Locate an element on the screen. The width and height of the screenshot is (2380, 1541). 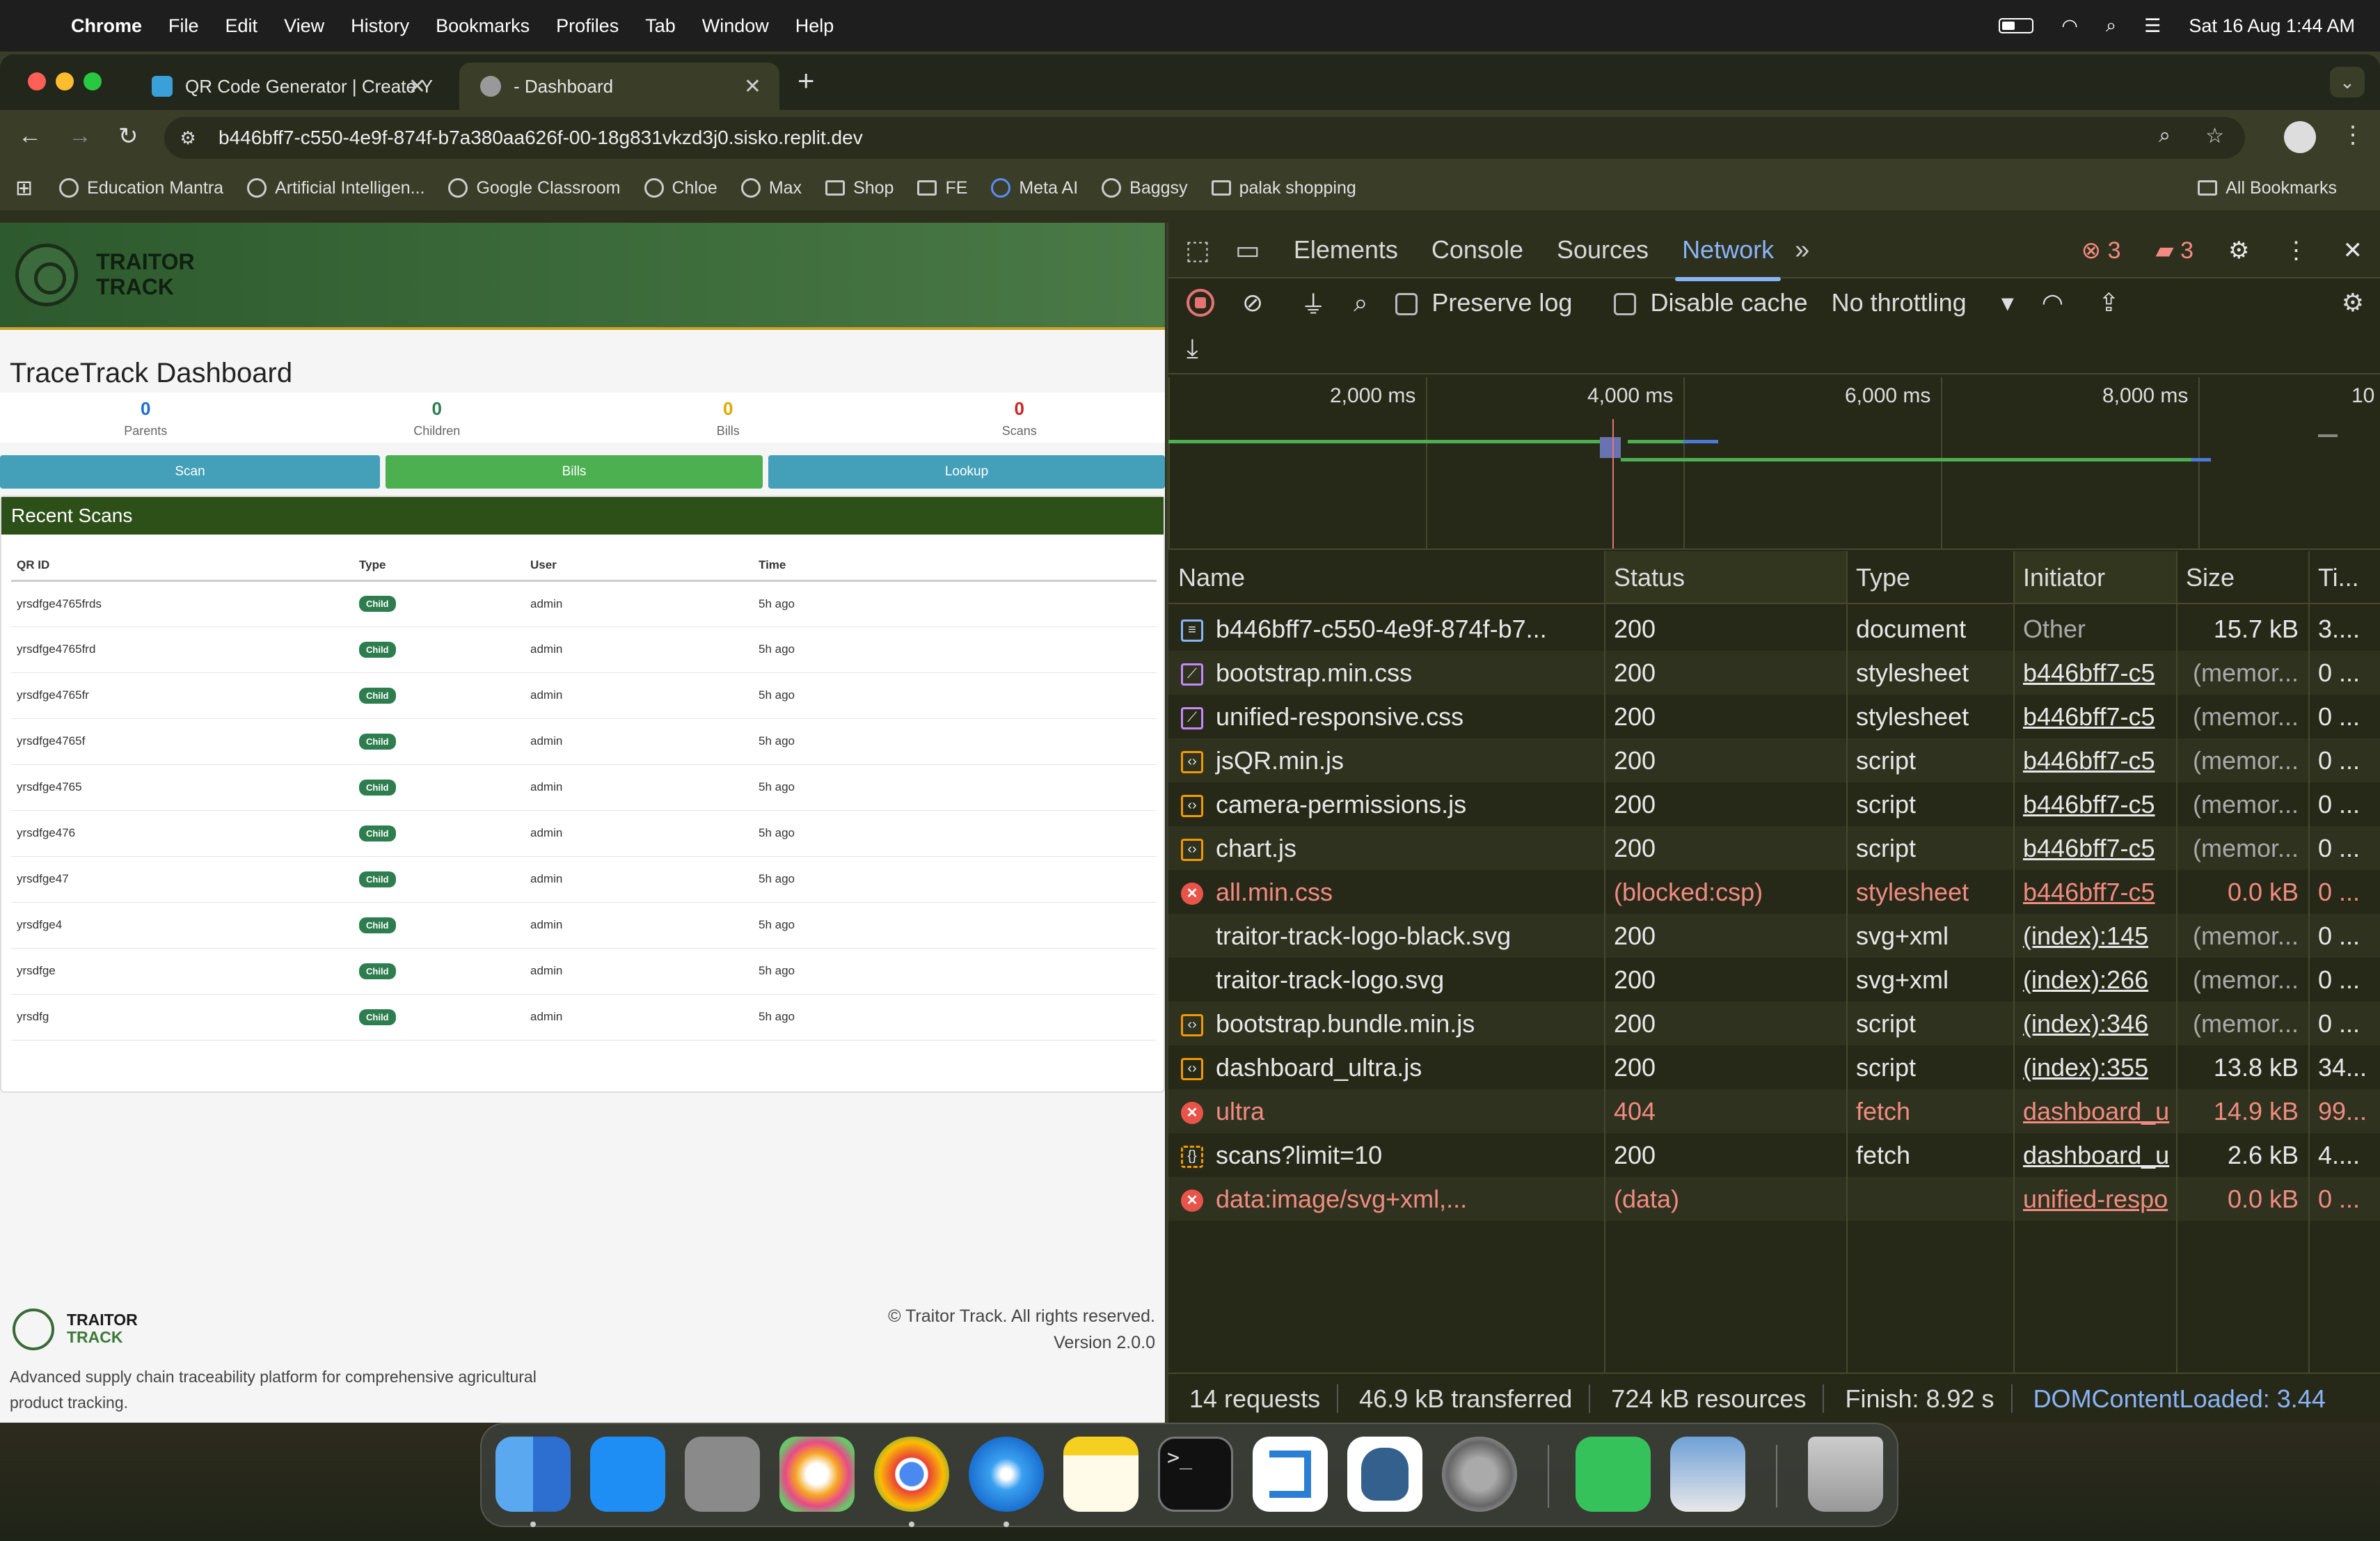
request-initiator-cell: (index):145 is located at coordinates (2094, 936).